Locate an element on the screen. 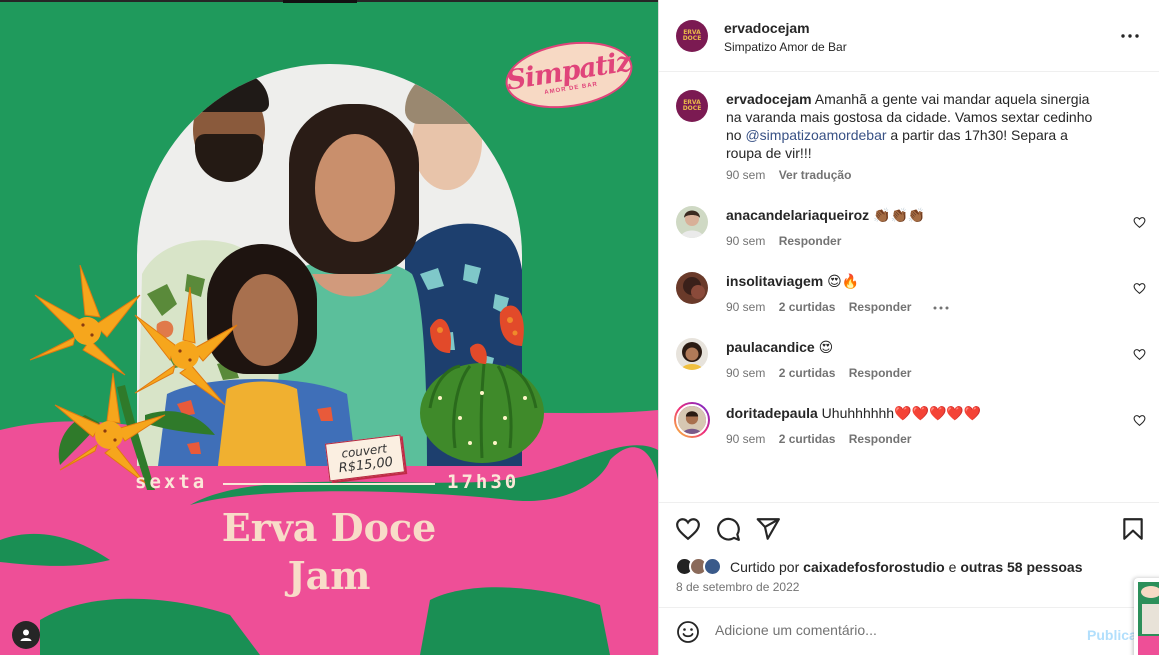  comment-input is located at coordinates (895, 630).